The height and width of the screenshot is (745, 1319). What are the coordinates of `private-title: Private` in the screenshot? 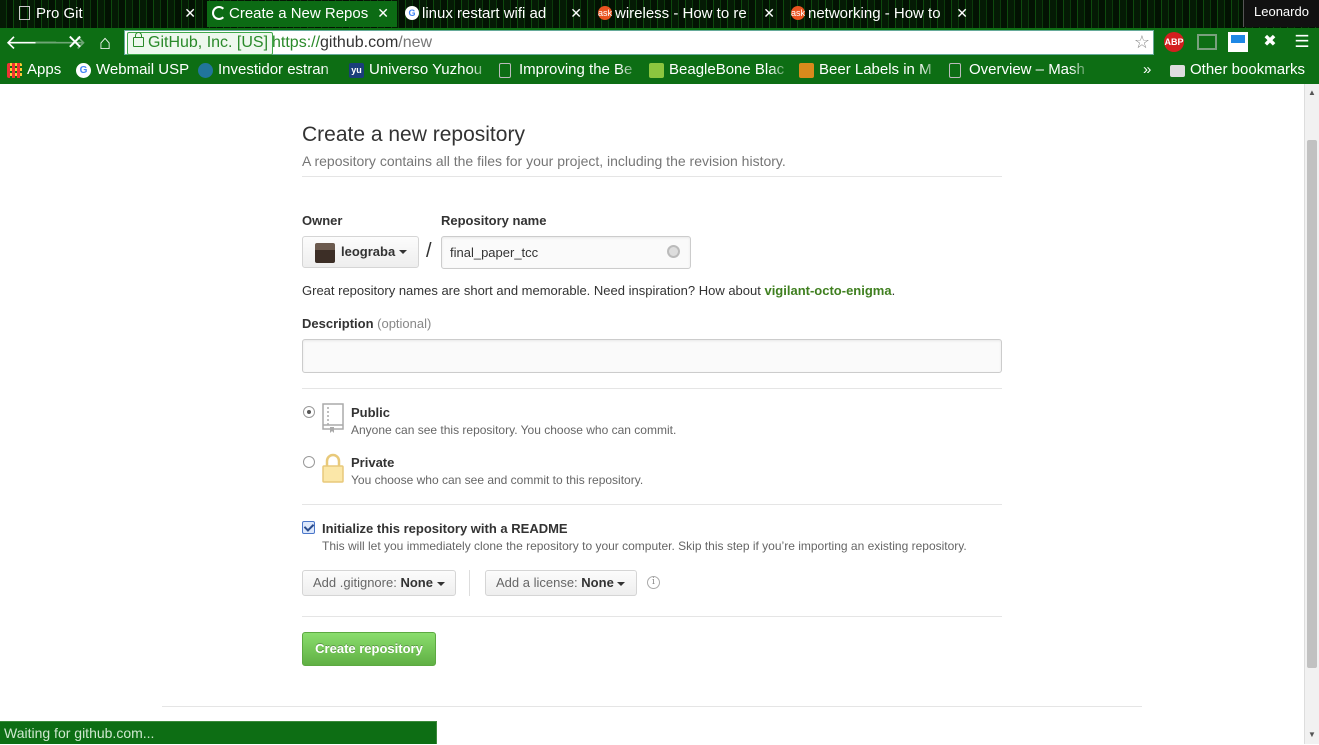 It's located at (373, 462).